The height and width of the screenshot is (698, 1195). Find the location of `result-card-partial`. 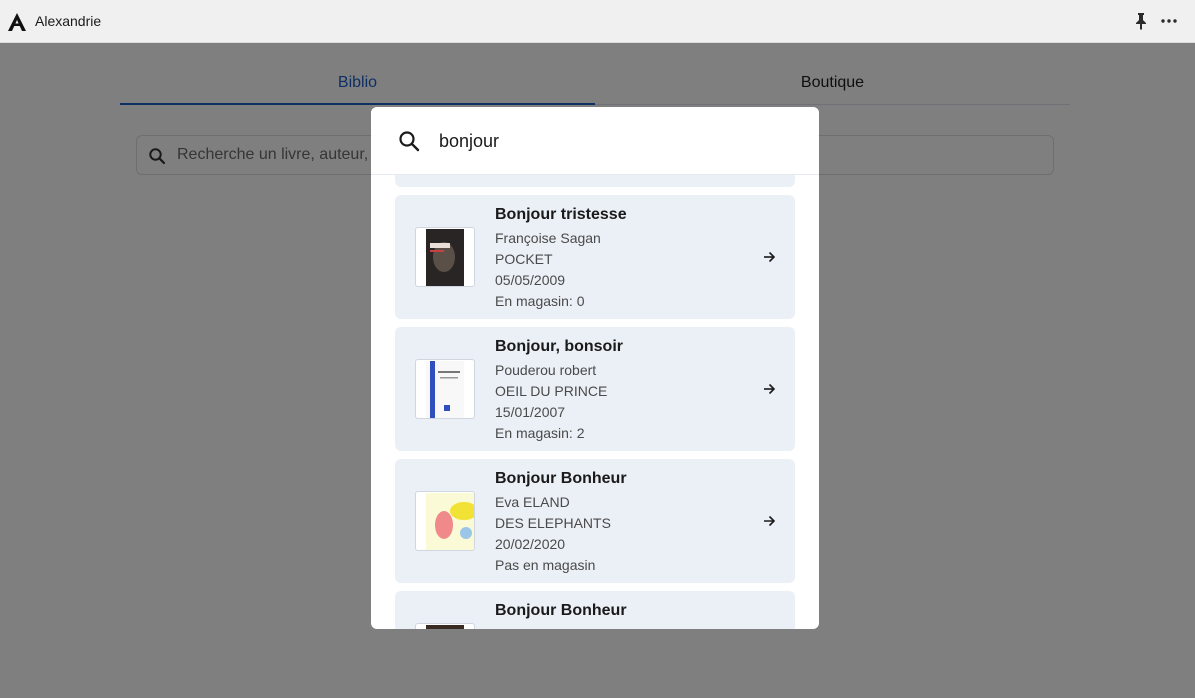

result-card-partial is located at coordinates (595, 181).